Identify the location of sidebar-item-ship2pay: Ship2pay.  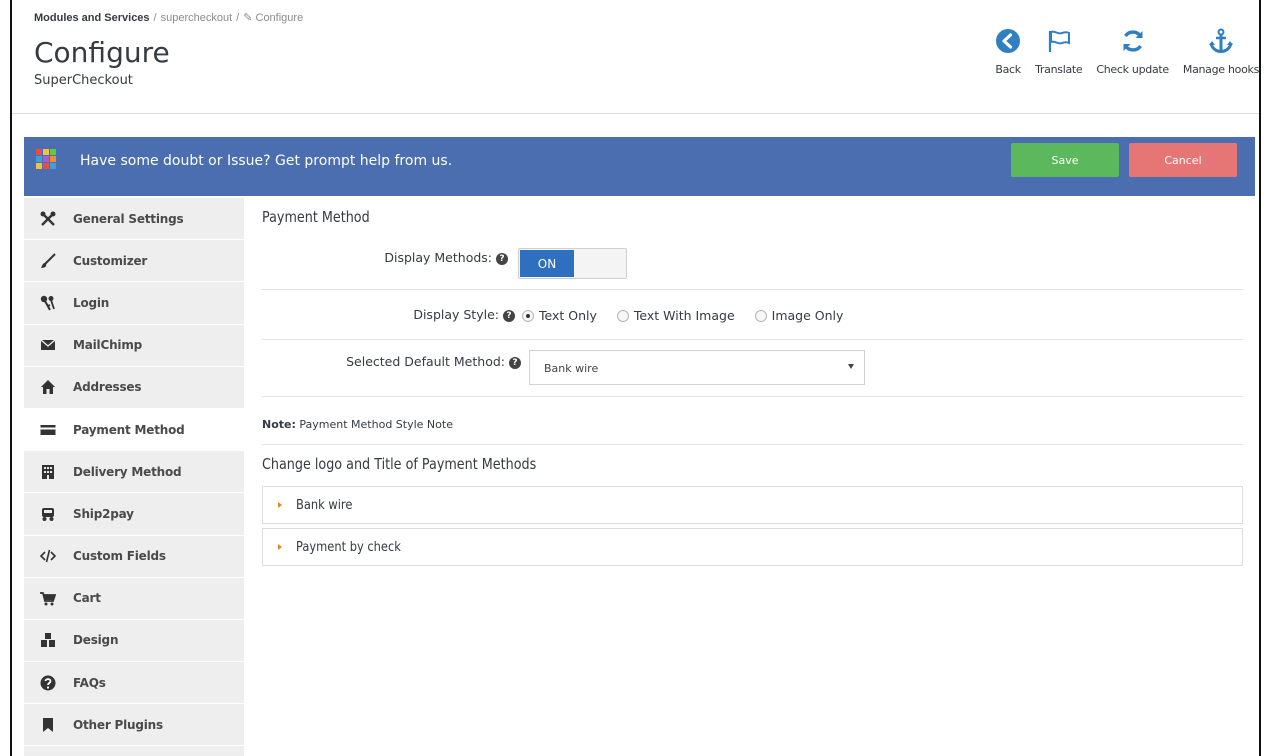
(134, 514).